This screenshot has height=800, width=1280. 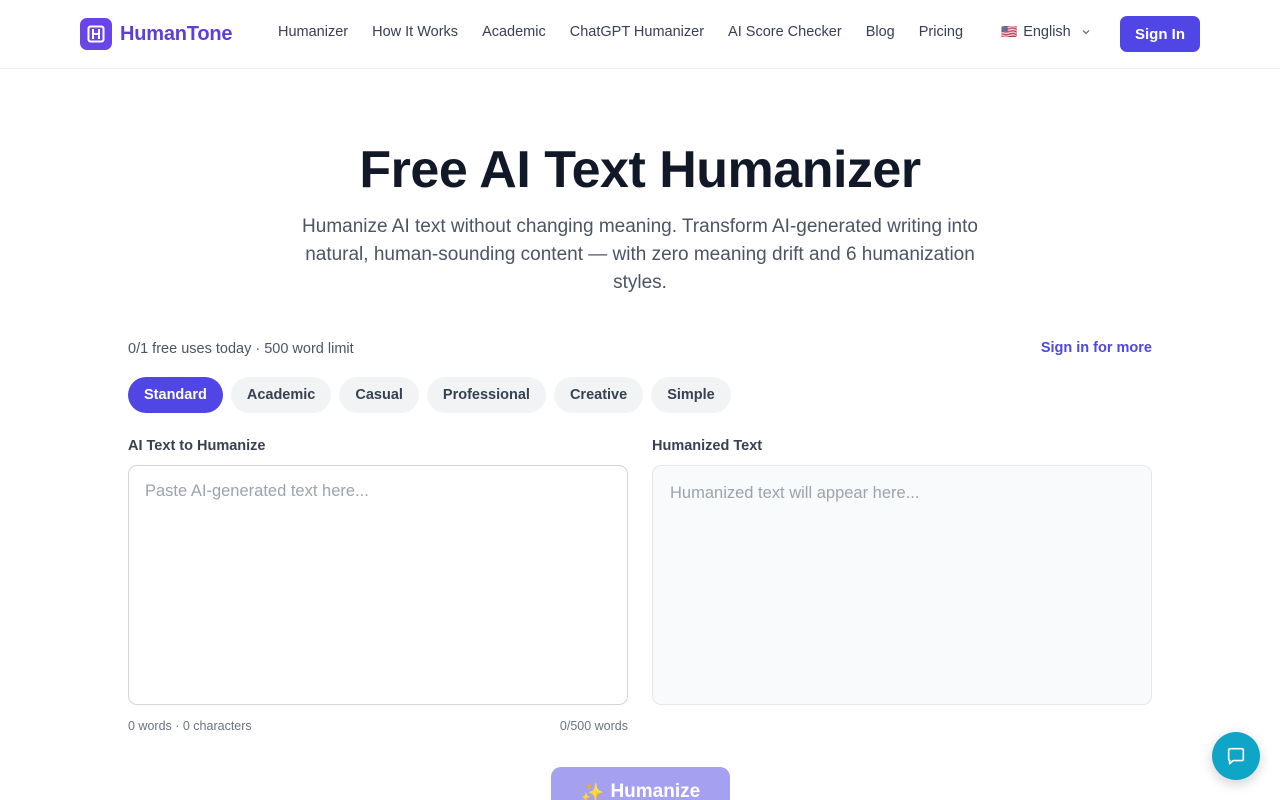 I want to click on us-flag-icon: 🇺🇸, so click(x=1009, y=31).